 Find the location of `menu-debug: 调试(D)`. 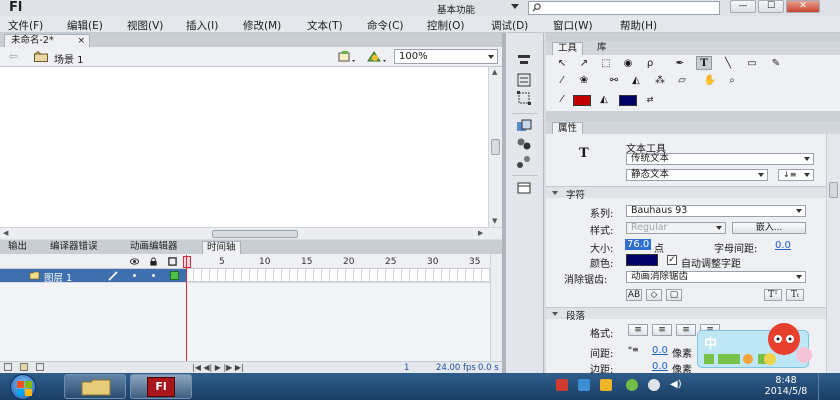

menu-debug: 调试(D) is located at coordinates (509, 25).